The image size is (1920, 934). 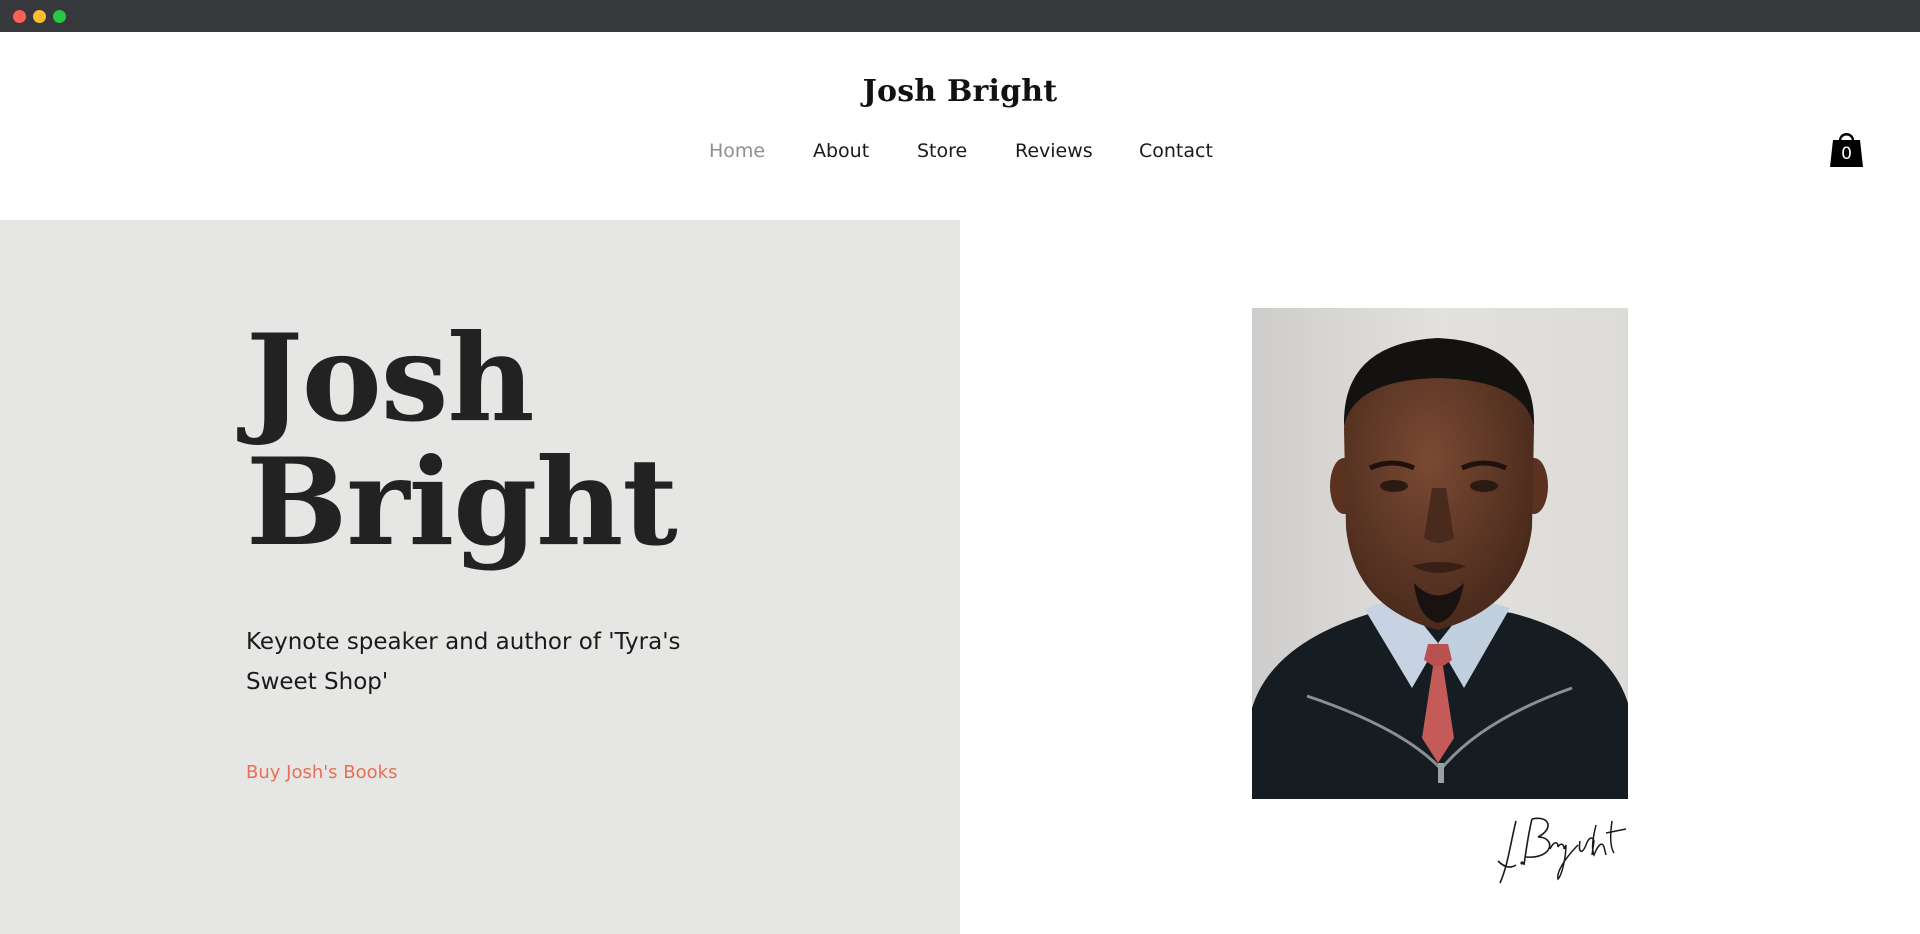 I want to click on window-titlebar, so click(x=960, y=16).